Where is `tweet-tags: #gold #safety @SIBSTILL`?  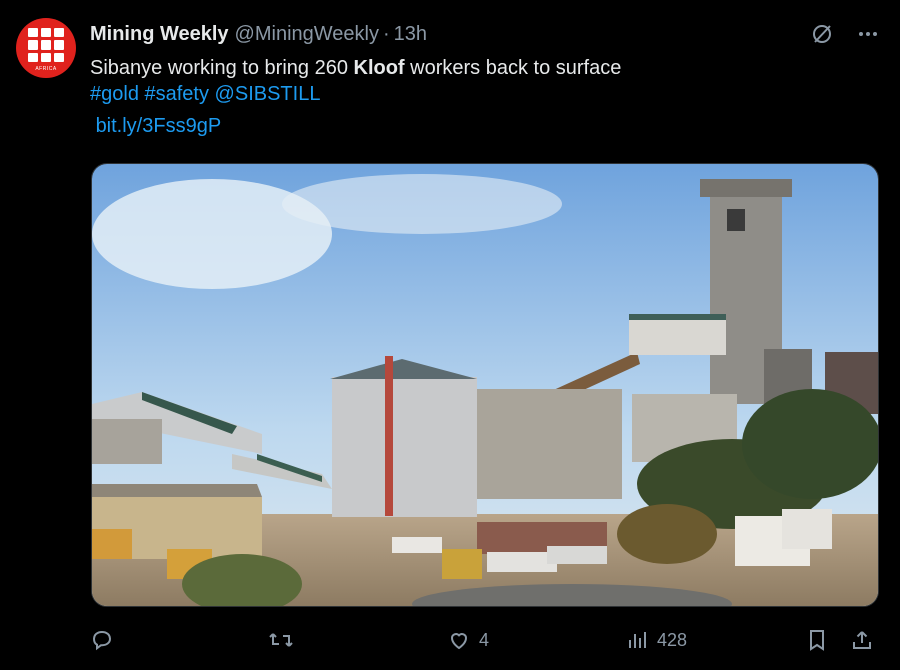
tweet-tags: #gold #safety @SIBSTILL is located at coordinates (355, 94).